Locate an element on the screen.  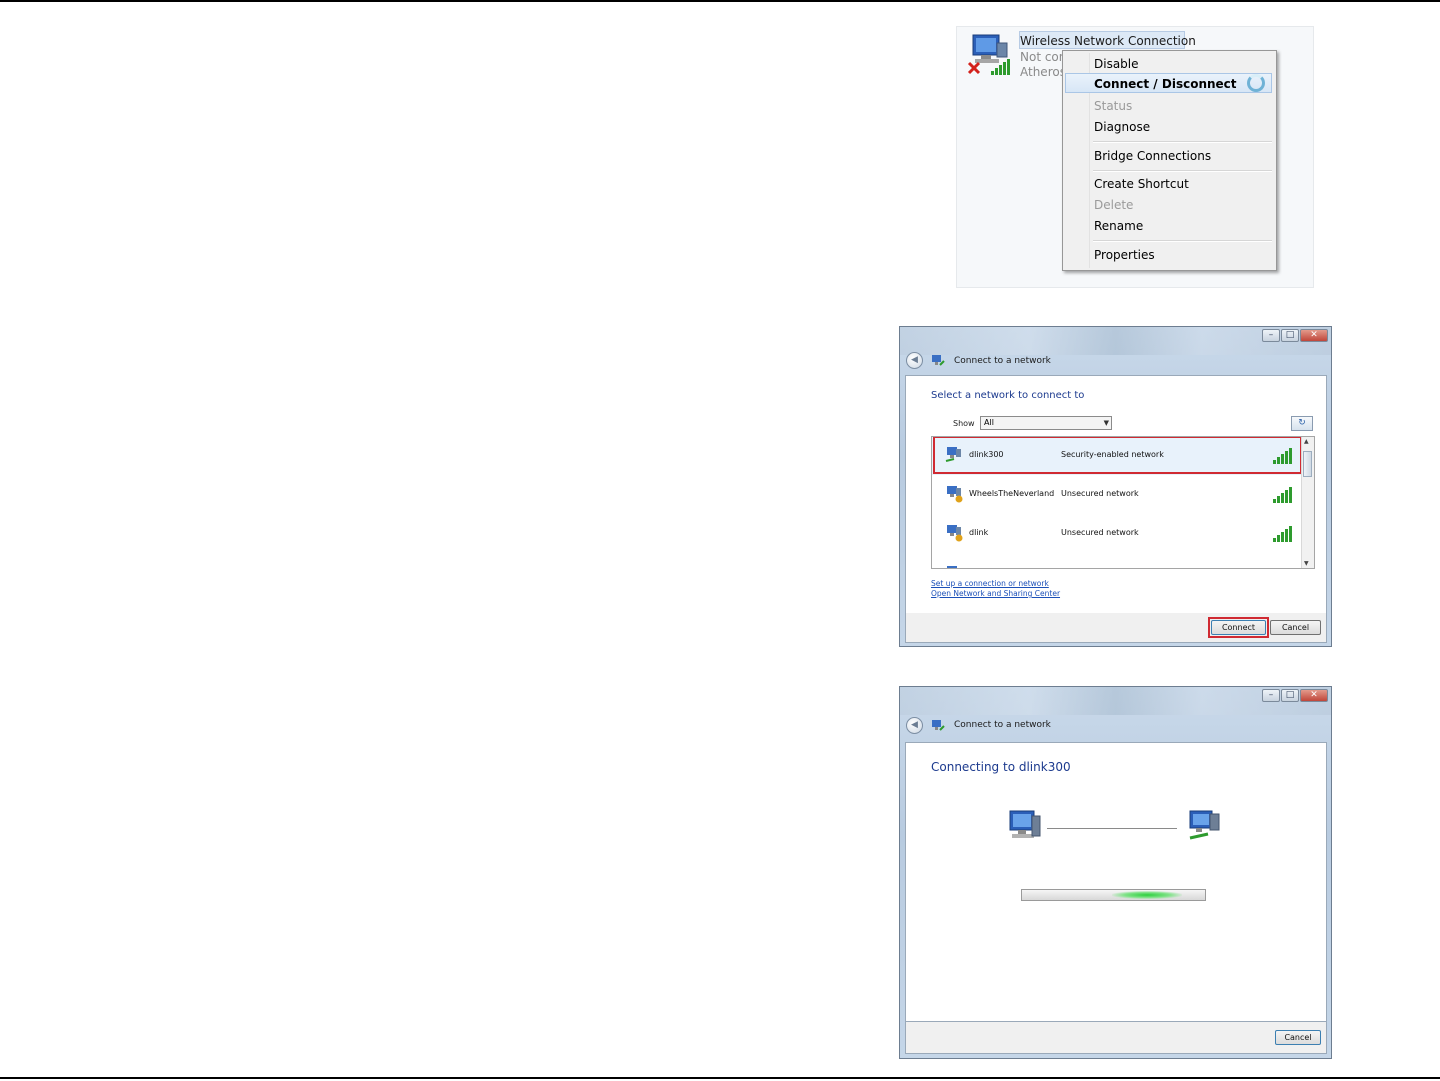
chevron-down-icon: ▼ is located at coordinates (1106, 423).